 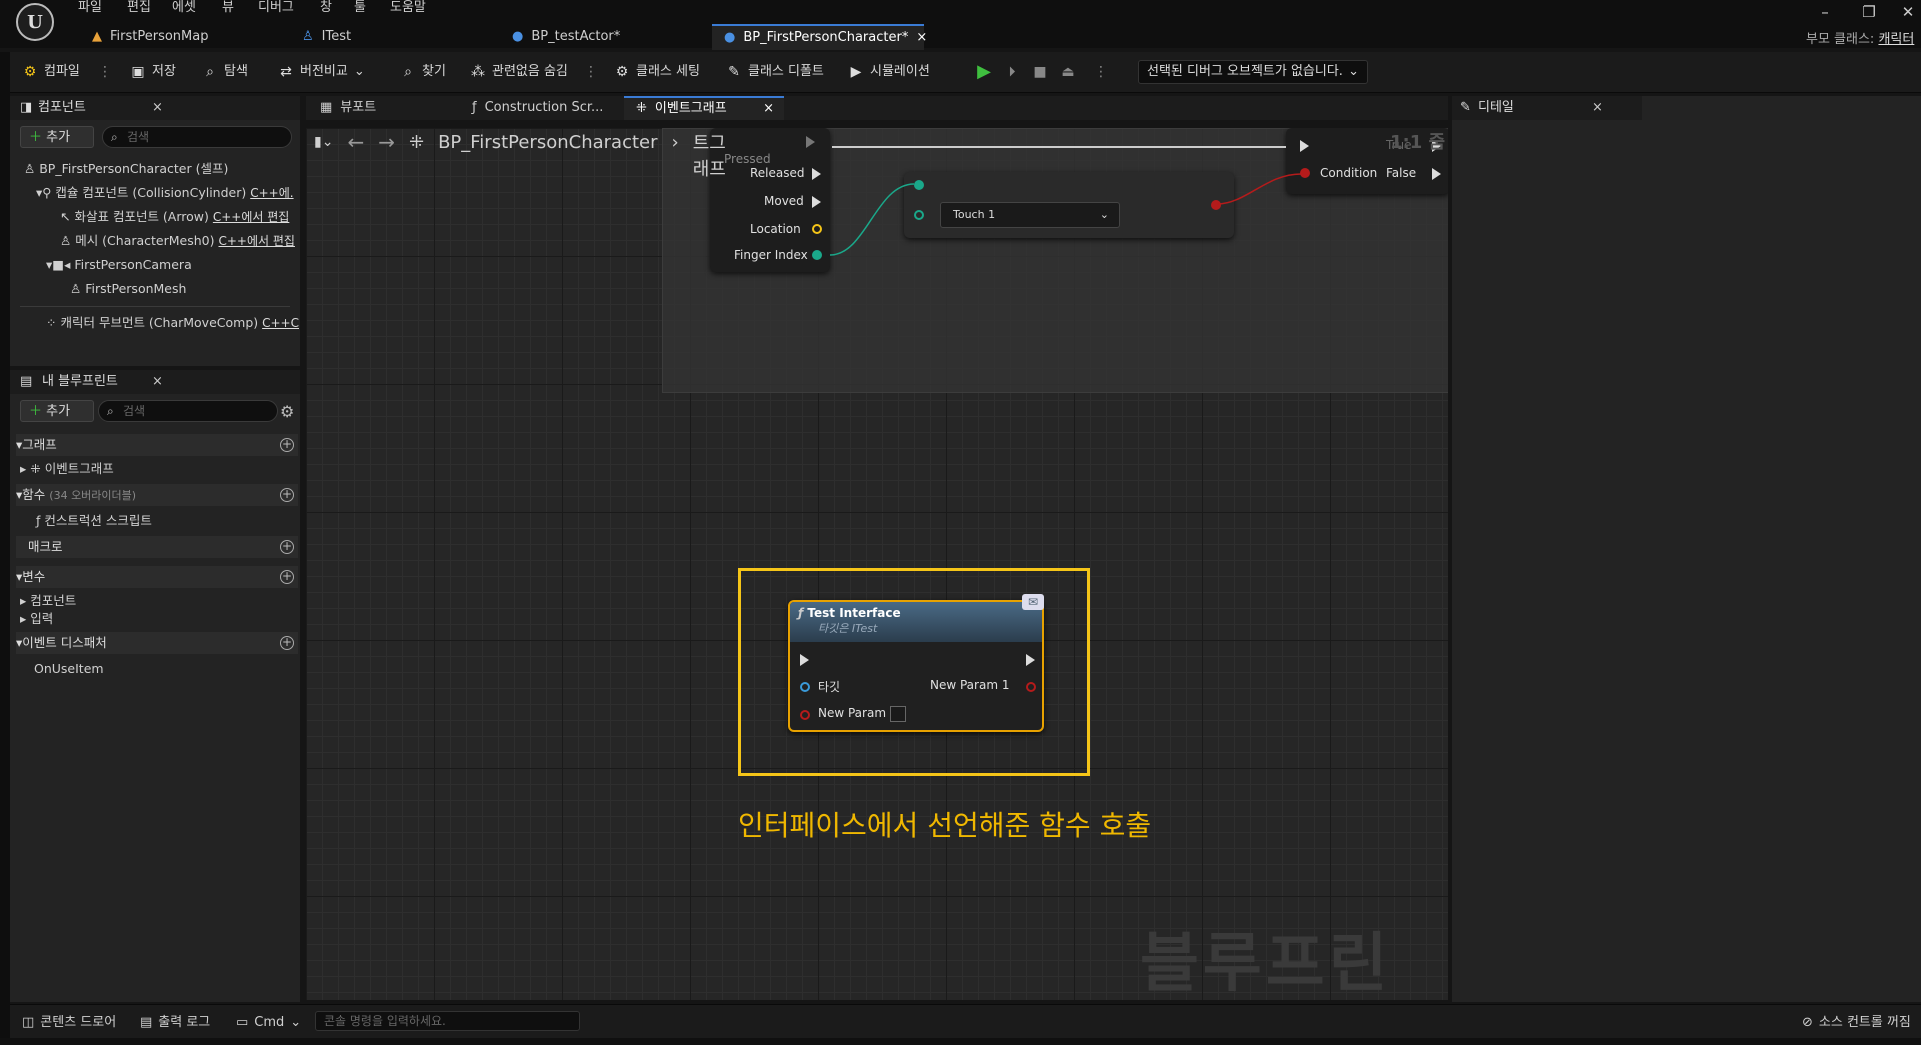 I want to click on components-search-input: ⌕ 검색, so click(x=197, y=137).